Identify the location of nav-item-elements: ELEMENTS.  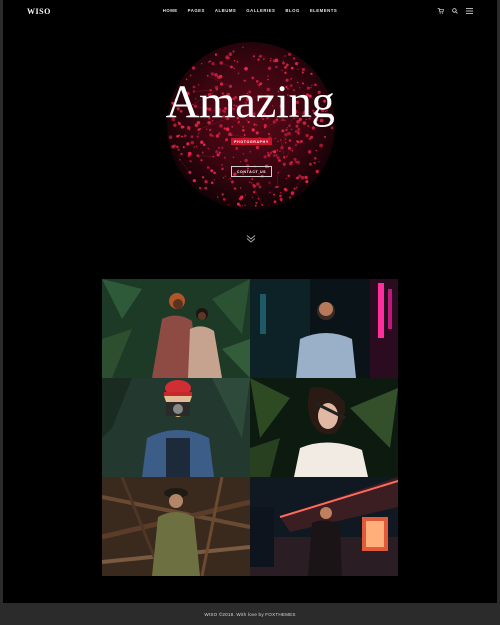
(323, 10).